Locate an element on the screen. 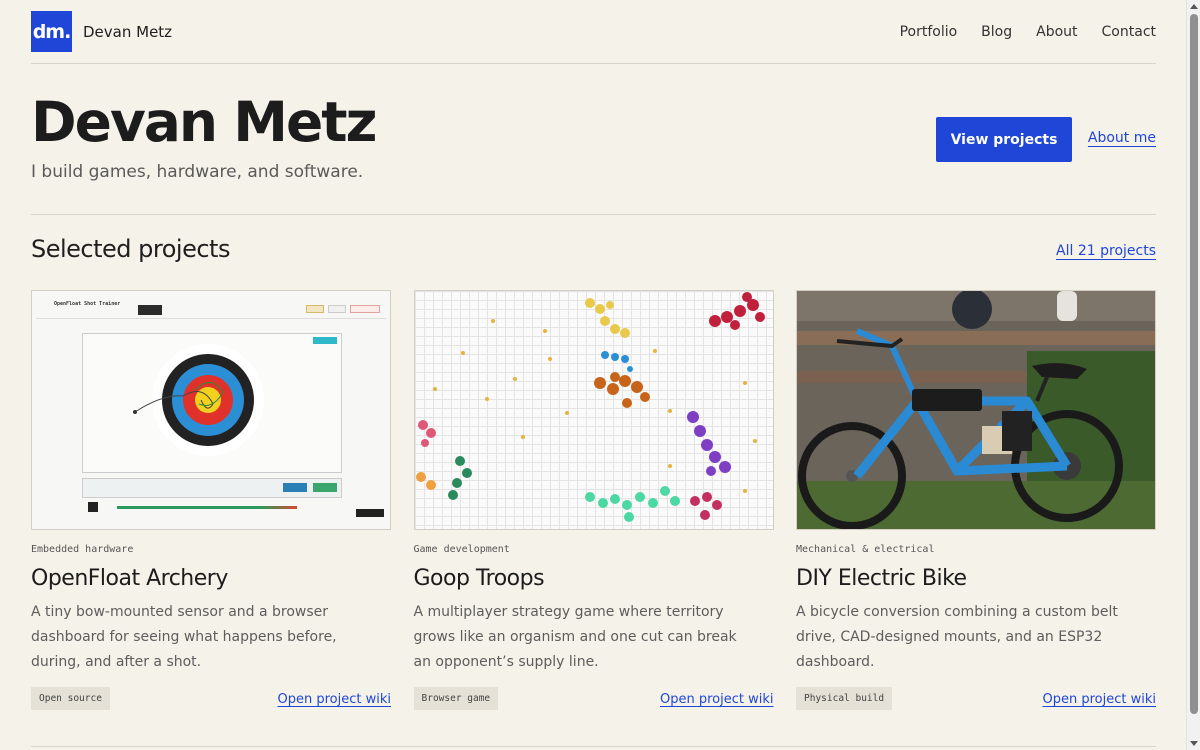  logo: dm. is located at coordinates (51, 31).